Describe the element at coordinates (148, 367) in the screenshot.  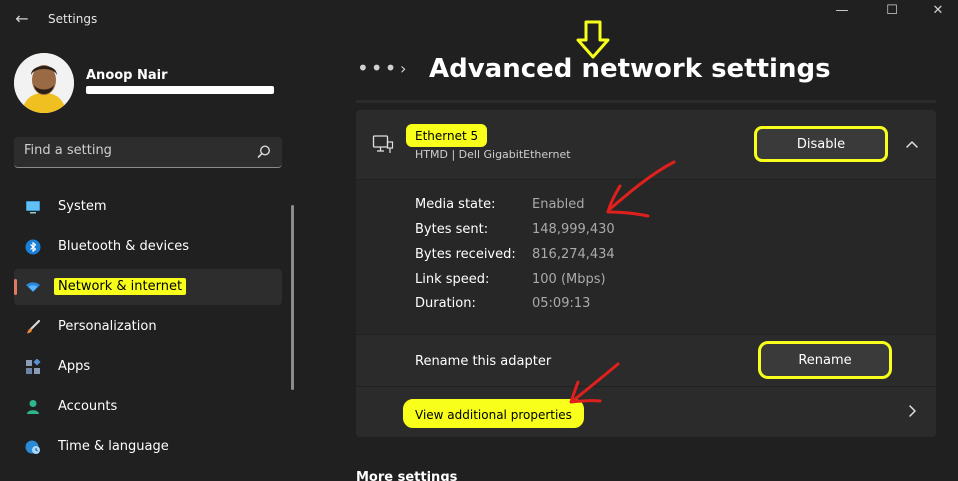
I see `sidebar-item-apps: Apps` at that location.